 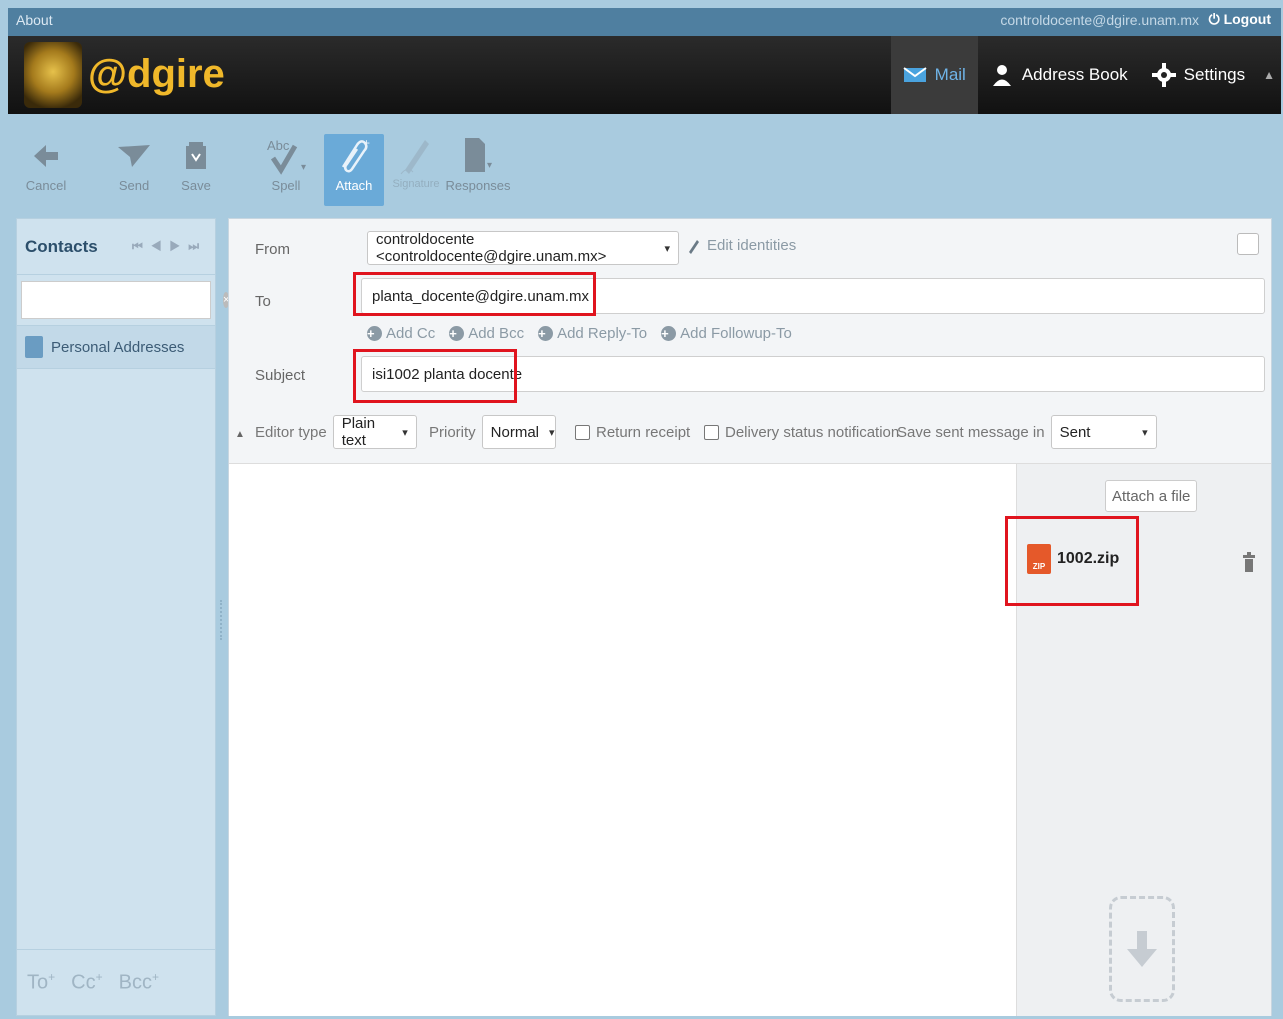 I want to click on task-menu: Mail Address Book Settings ▲, so click(x=1085, y=75).